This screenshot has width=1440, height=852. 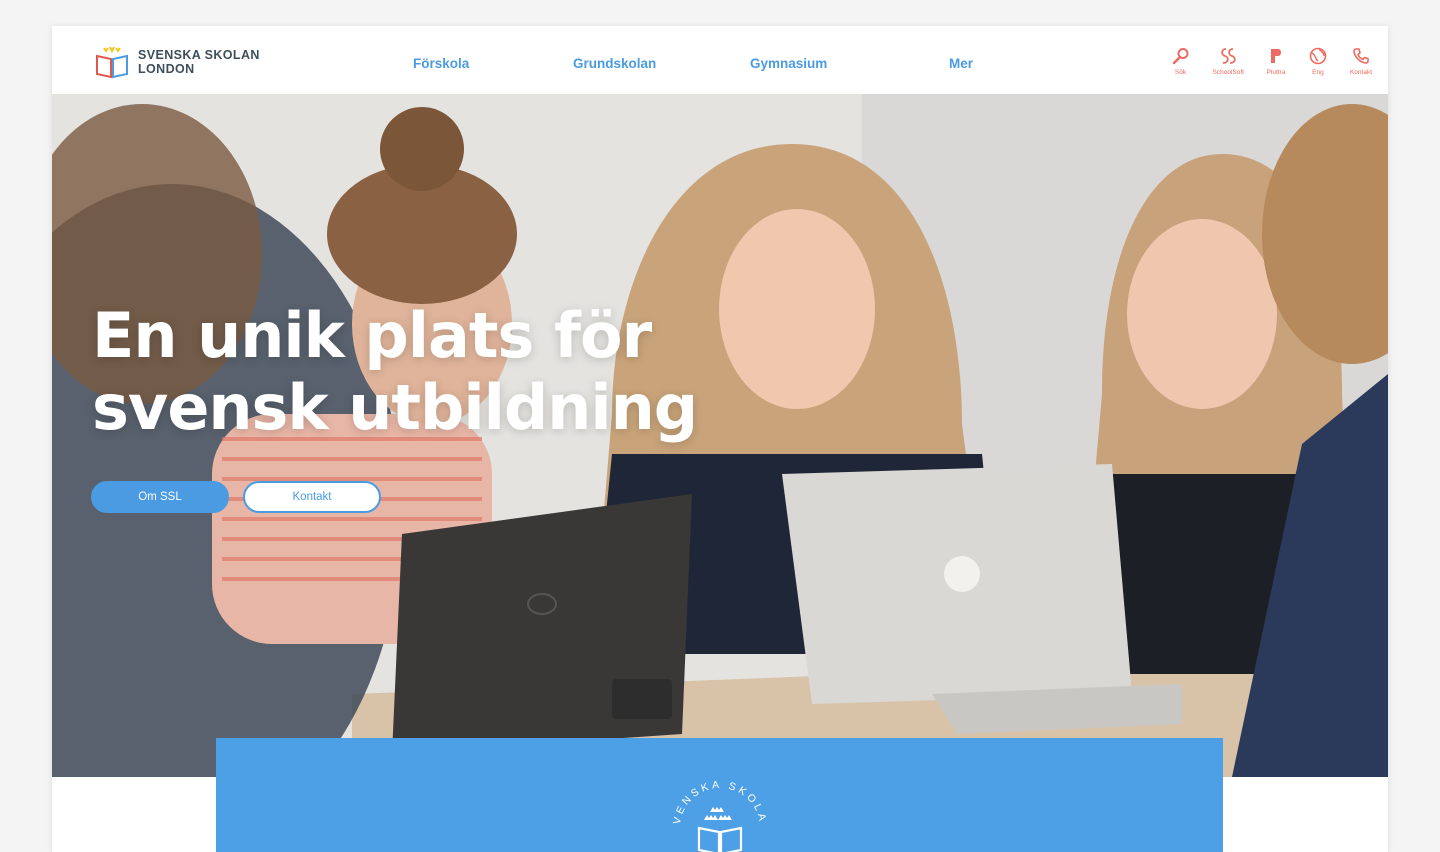 I want to click on nav-grundskolan: Grundskolan, so click(x=614, y=63).